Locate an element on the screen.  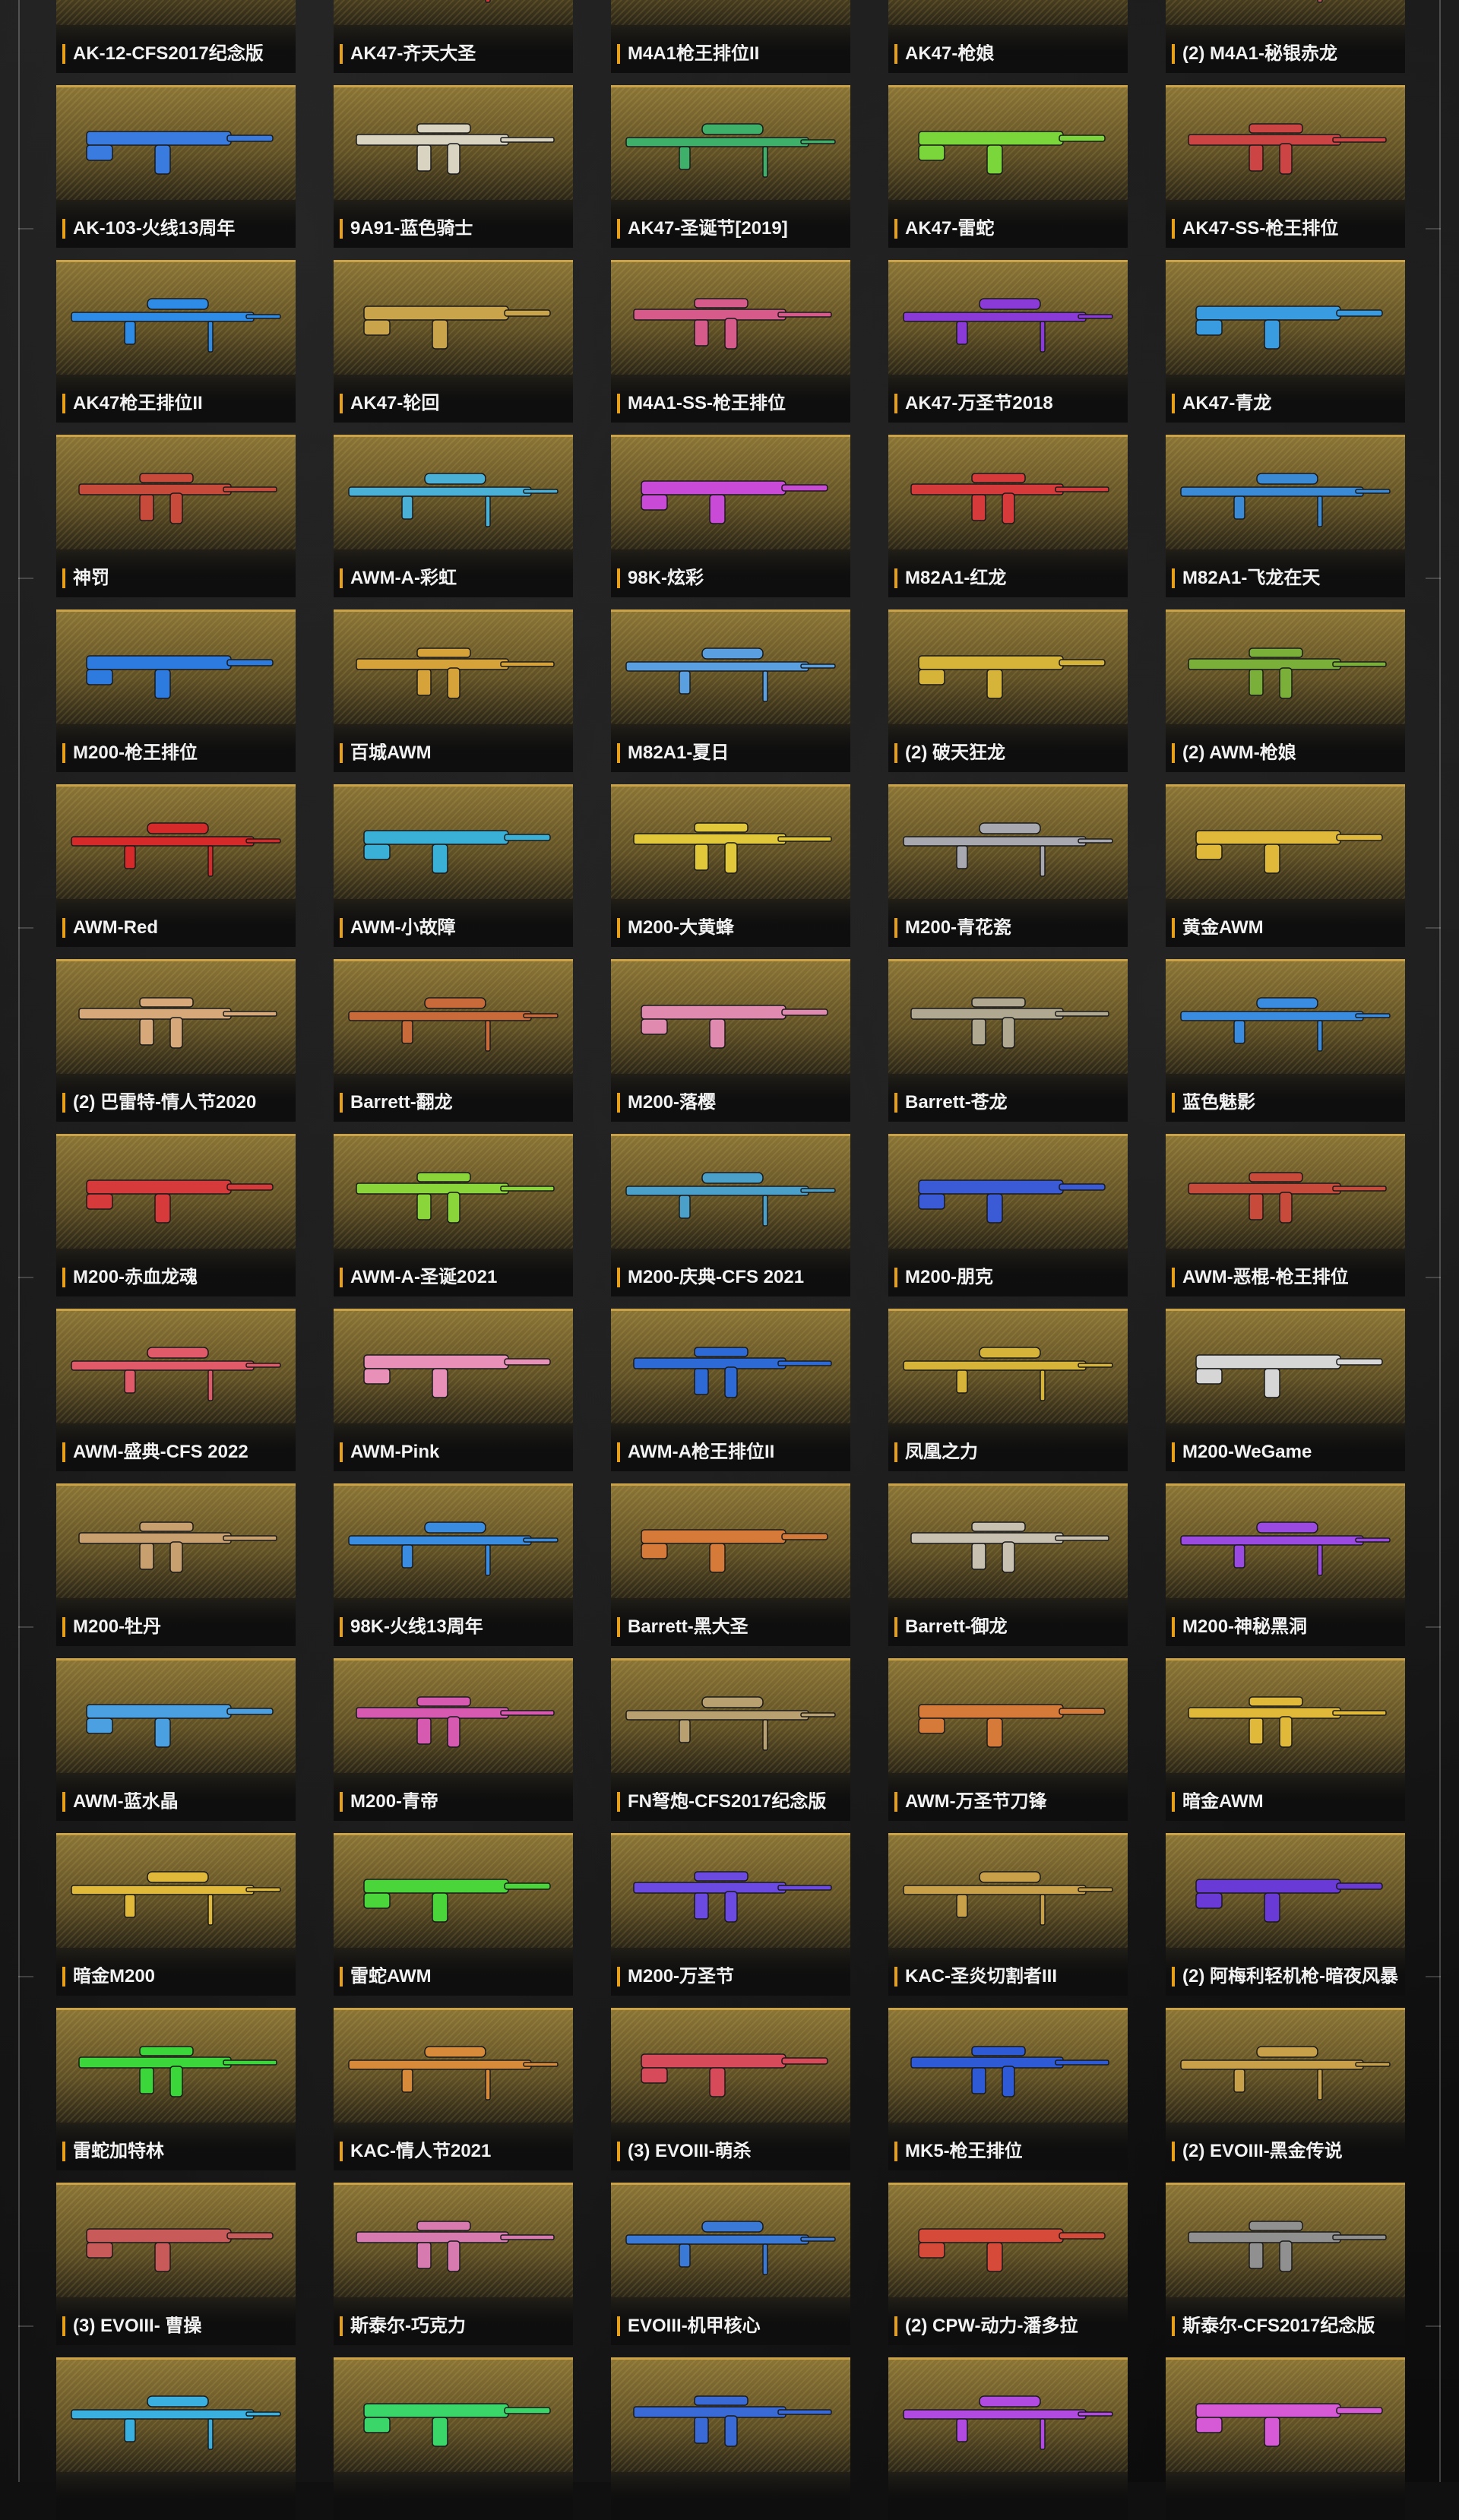
weapon-card: M200-WeGame is located at coordinates (1285, 1390).